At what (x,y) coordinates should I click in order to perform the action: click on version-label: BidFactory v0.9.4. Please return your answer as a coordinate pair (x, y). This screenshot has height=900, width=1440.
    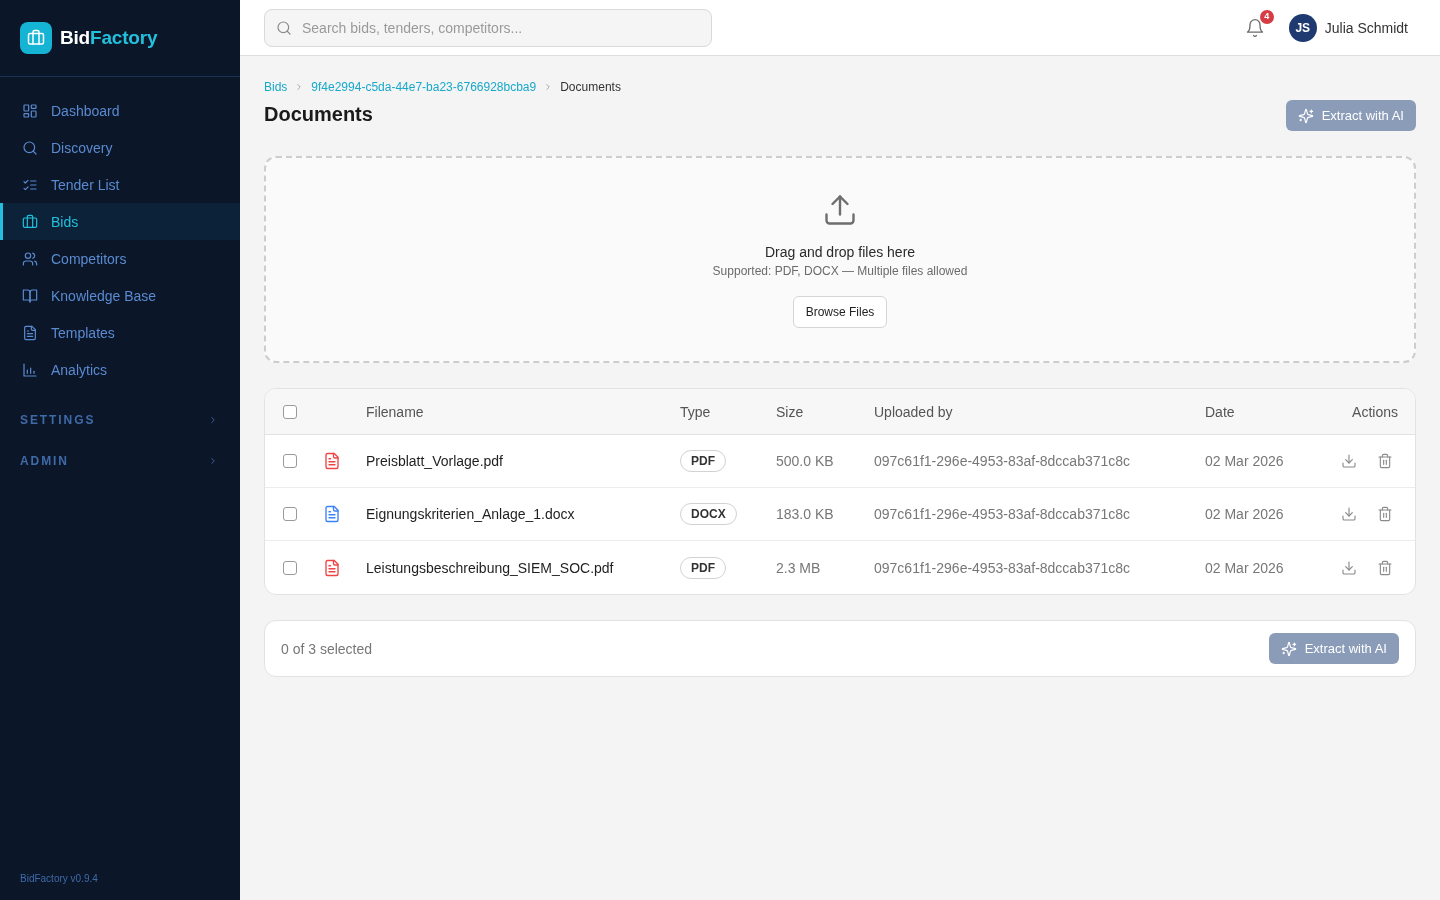
    Looking at the image, I should click on (59, 879).